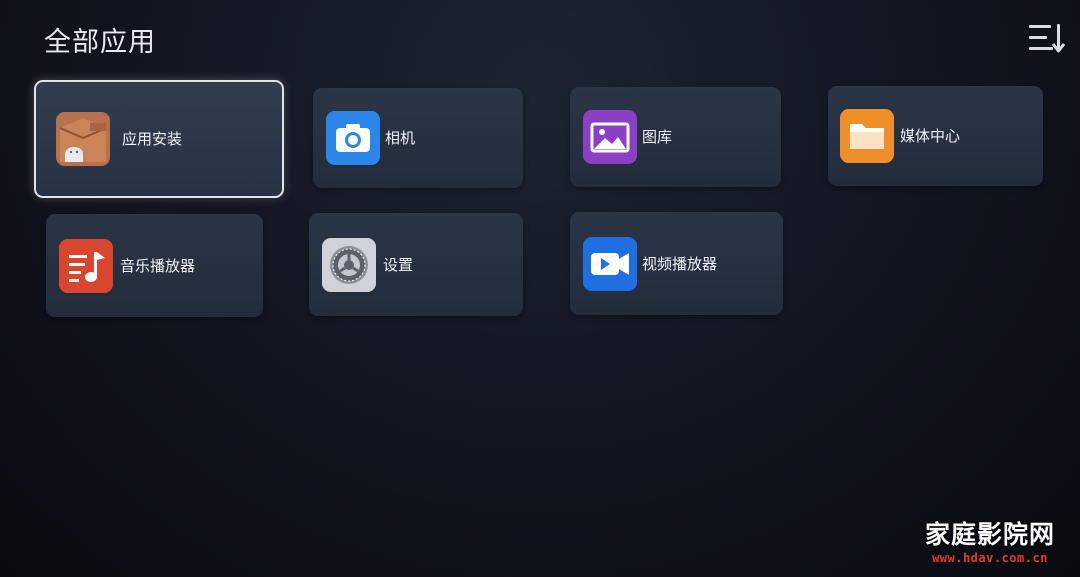 The height and width of the screenshot is (577, 1080). I want to click on folder-icon, so click(867, 136).